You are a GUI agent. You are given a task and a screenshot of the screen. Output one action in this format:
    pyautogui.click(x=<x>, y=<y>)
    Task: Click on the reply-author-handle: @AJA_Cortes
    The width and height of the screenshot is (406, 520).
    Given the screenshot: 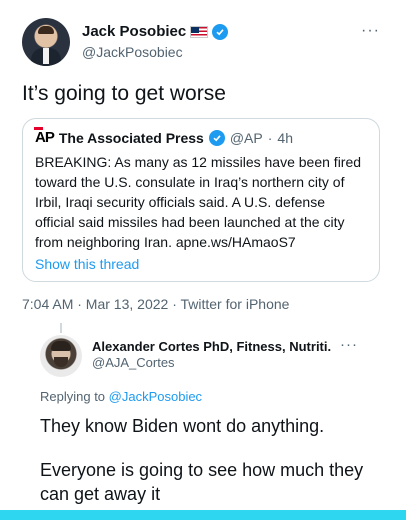 What is the action you would take?
    pyautogui.click(x=133, y=362)
    